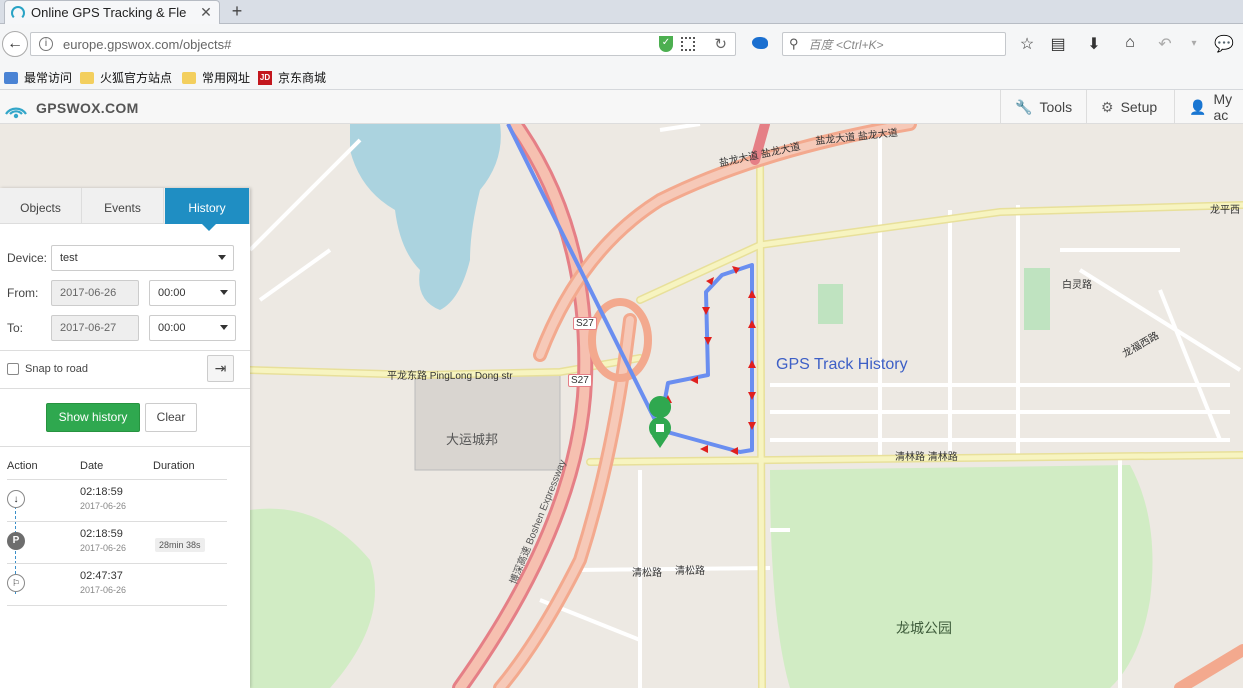  Describe the element at coordinates (1027, 44) in the screenshot. I see `bookmark-star-icon: ☆` at that location.